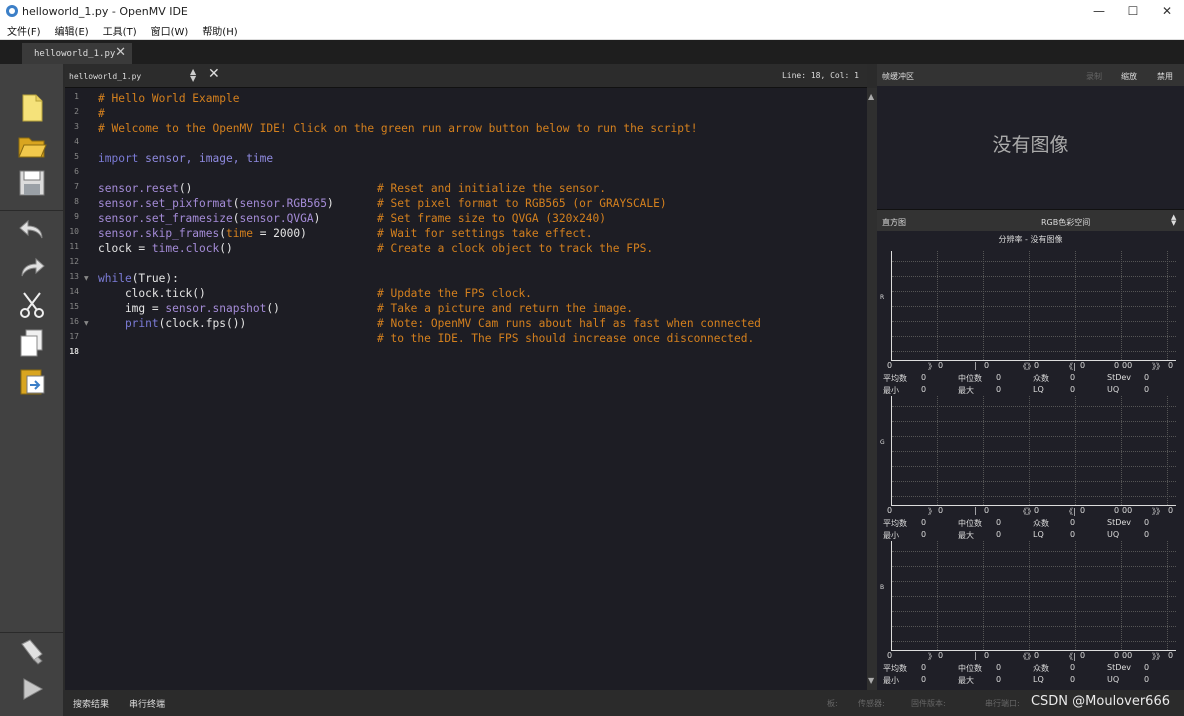 The height and width of the screenshot is (716, 1184). I want to click on scroll-up-icon: ▲, so click(871, 96).